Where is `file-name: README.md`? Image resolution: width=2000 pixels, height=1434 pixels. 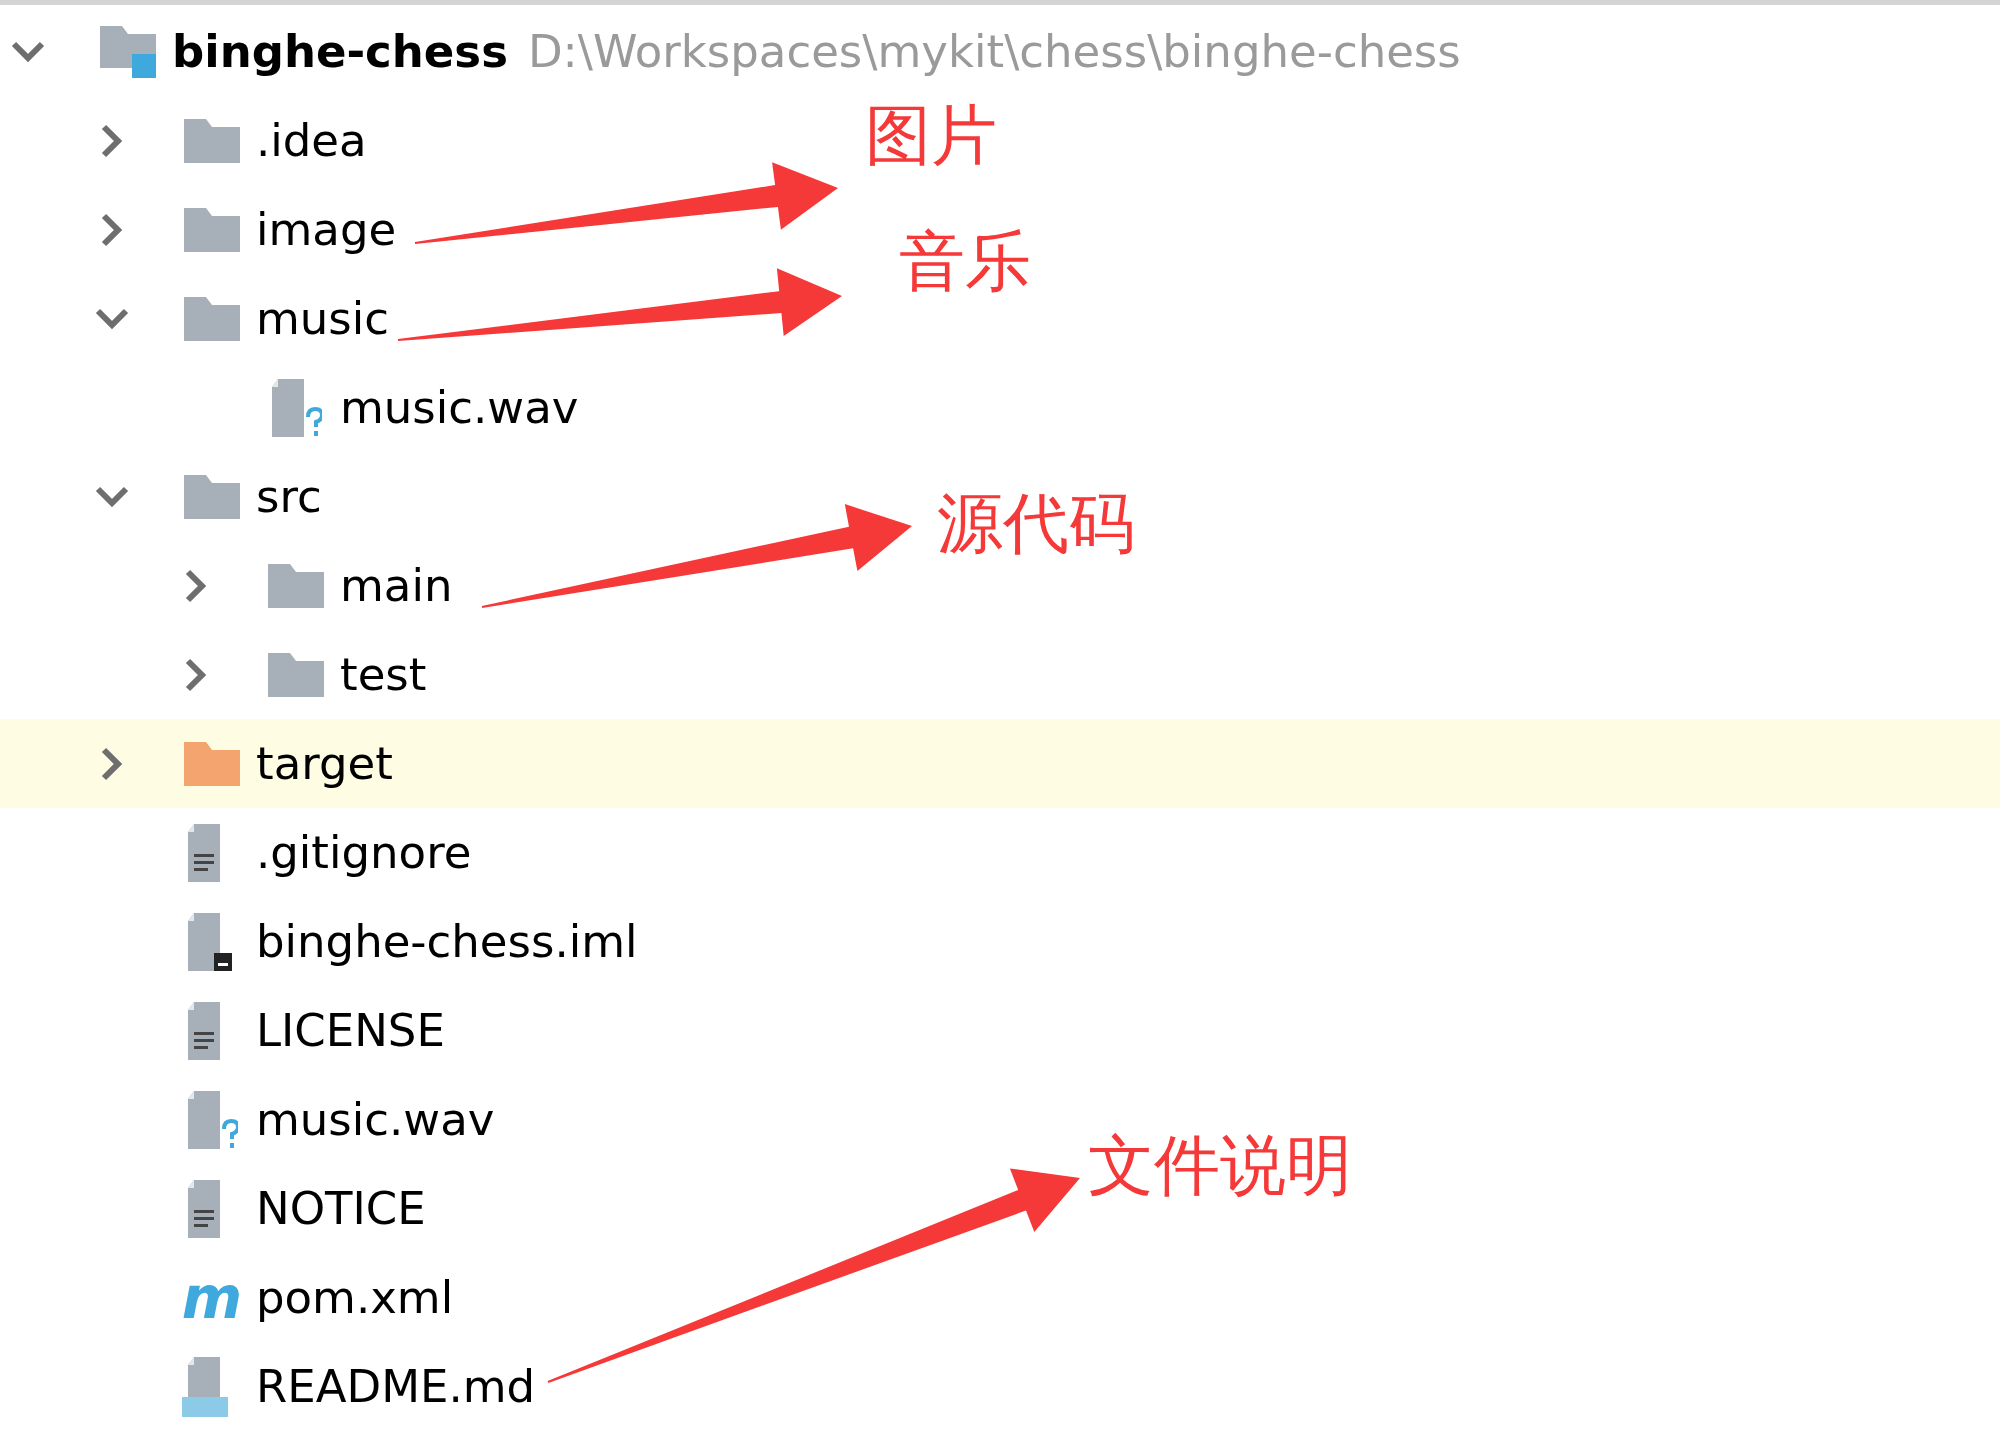 file-name: README.md is located at coordinates (396, 1386).